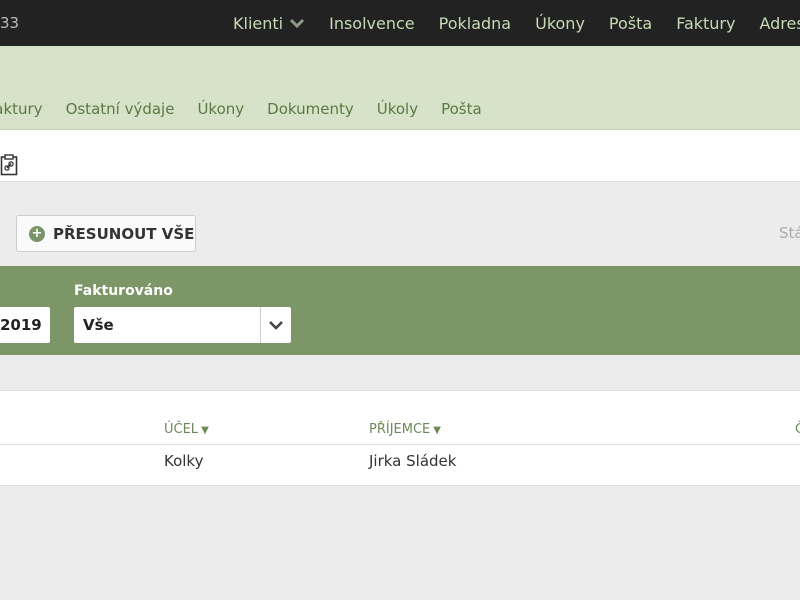 Image resolution: width=800 pixels, height=600 pixels. I want to click on invoiced-label: Fakturováno, so click(123, 291).